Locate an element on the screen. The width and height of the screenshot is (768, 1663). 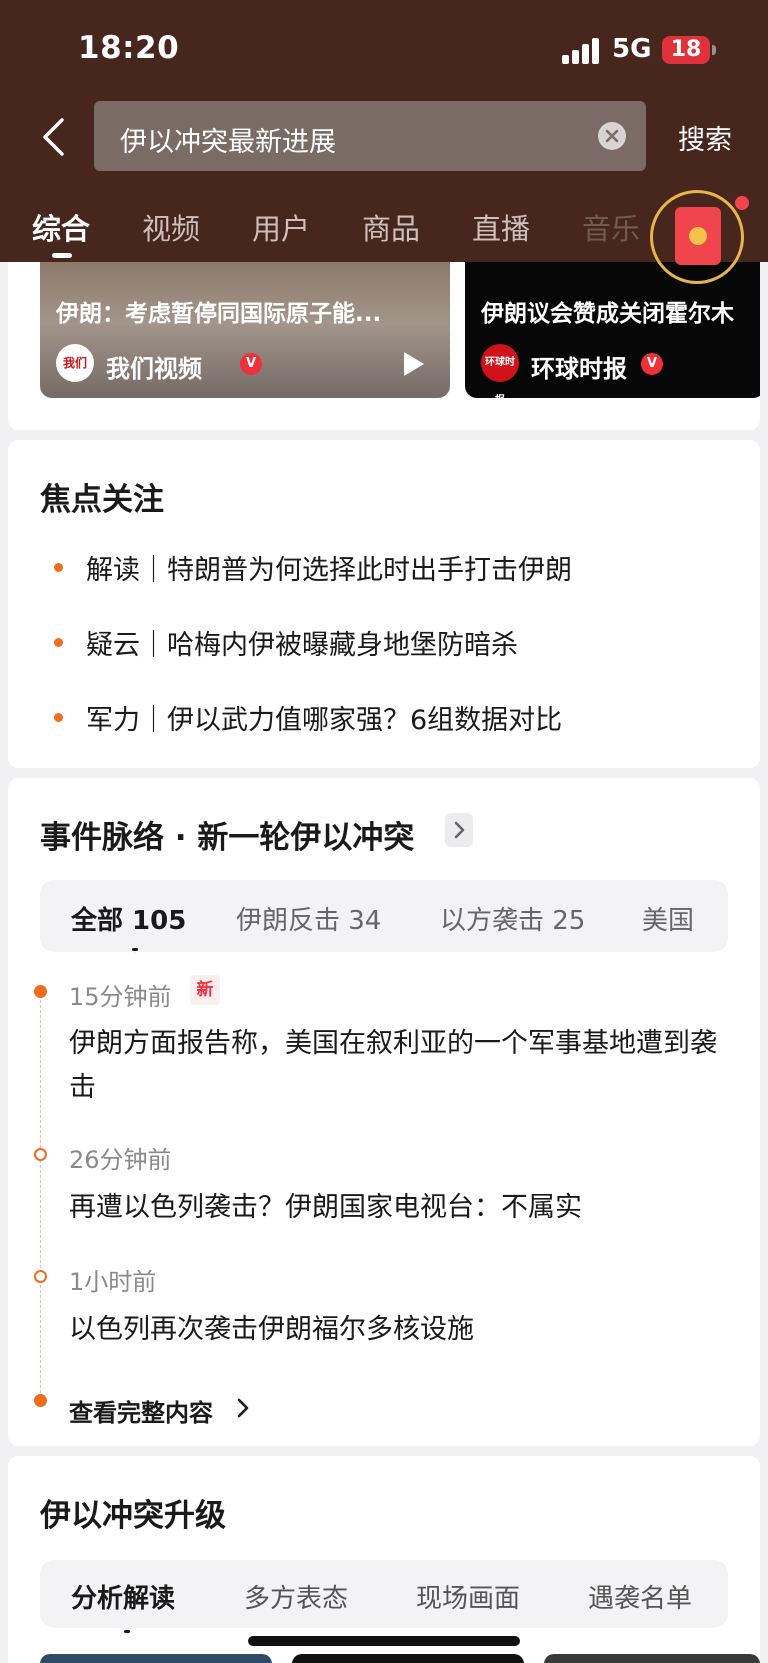
author-avatar: 我们 is located at coordinates (75, 363).